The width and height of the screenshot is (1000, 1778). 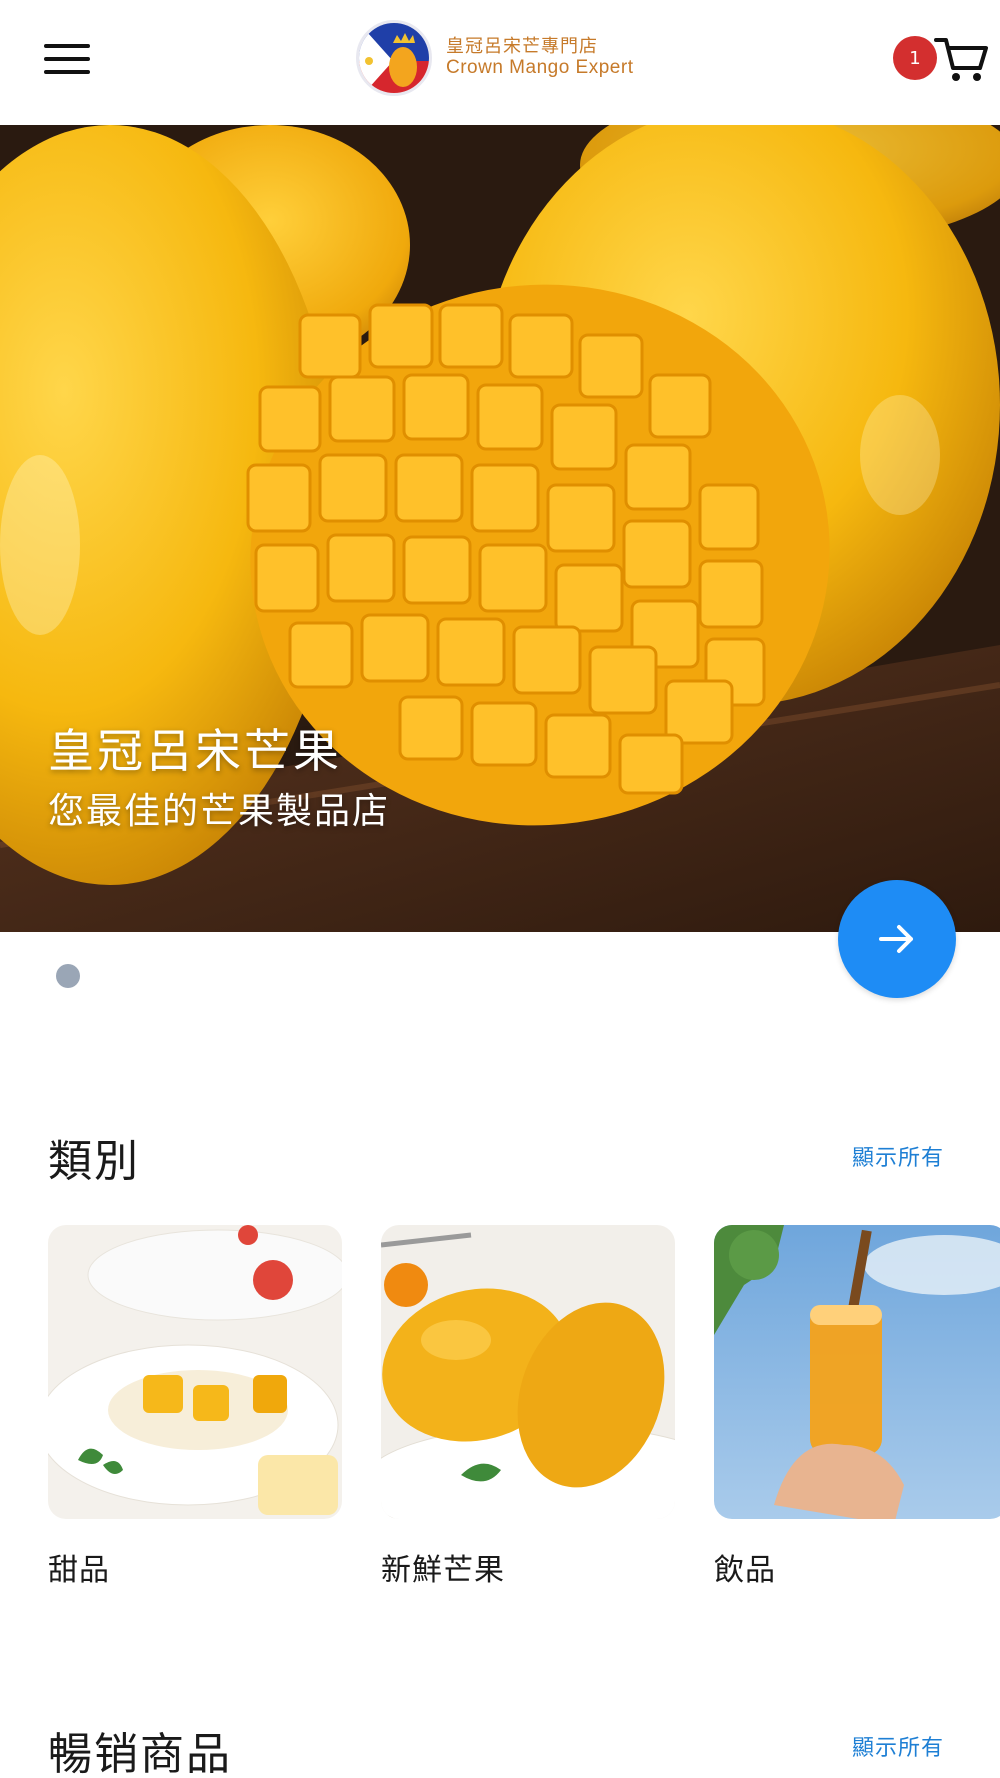 What do you see at coordinates (443, 1567) in the screenshot?
I see `category-label-fresh-mango: 新鮮芒果` at bounding box center [443, 1567].